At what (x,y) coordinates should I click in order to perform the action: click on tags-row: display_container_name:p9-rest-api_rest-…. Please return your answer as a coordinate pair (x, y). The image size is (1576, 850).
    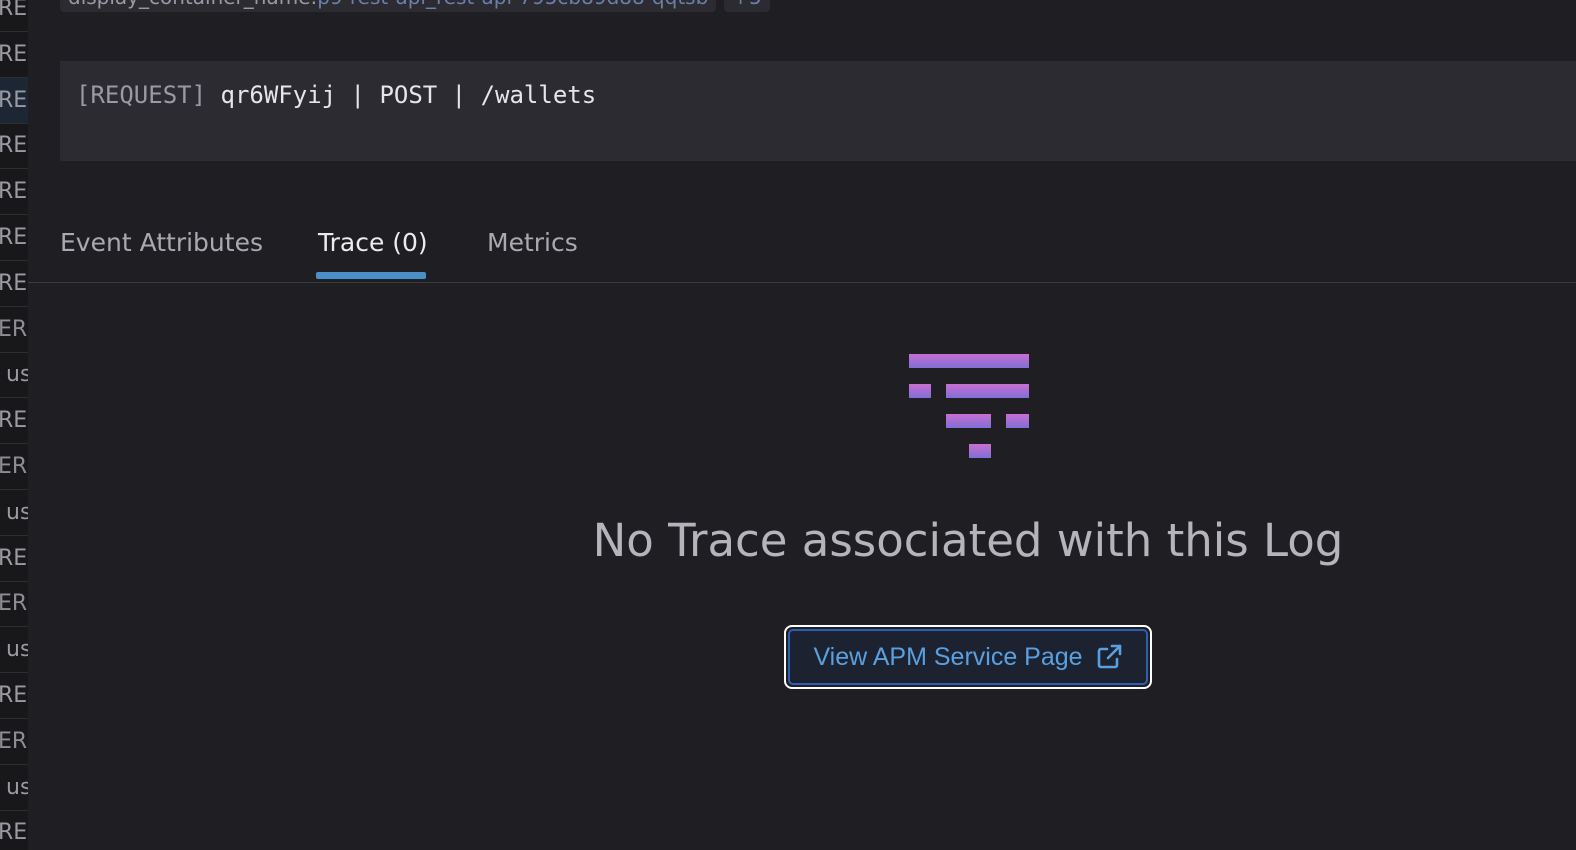
    Looking at the image, I should click on (415, 7).